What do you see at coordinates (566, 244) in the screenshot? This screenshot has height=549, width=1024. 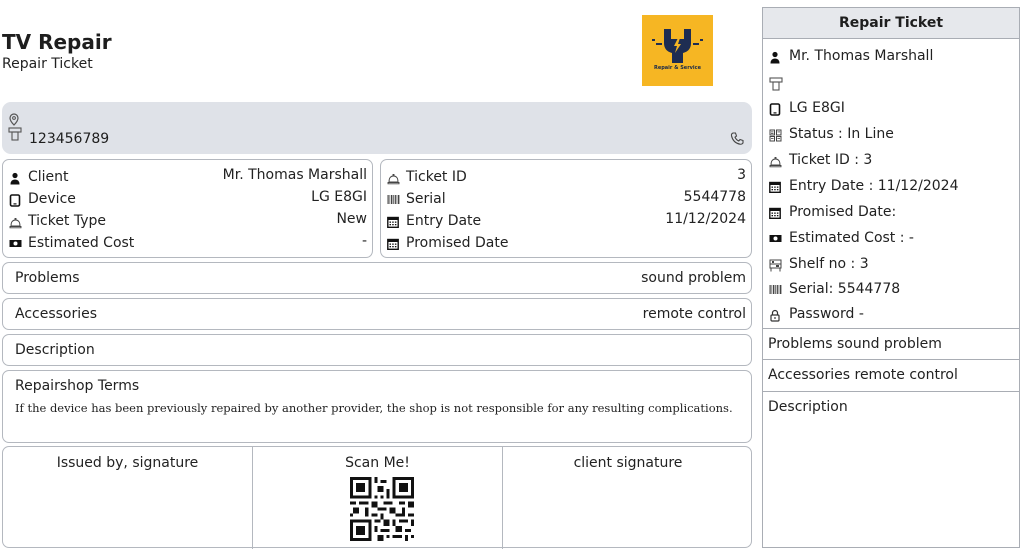 I see `promised-date-row: Promised Date` at bounding box center [566, 244].